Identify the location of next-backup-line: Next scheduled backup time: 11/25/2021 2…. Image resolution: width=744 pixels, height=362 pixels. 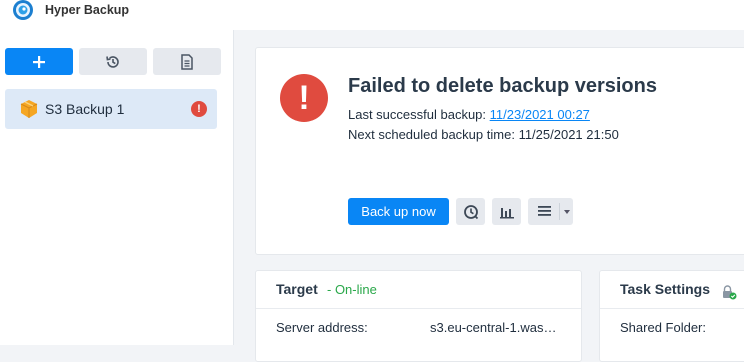
(483, 134).